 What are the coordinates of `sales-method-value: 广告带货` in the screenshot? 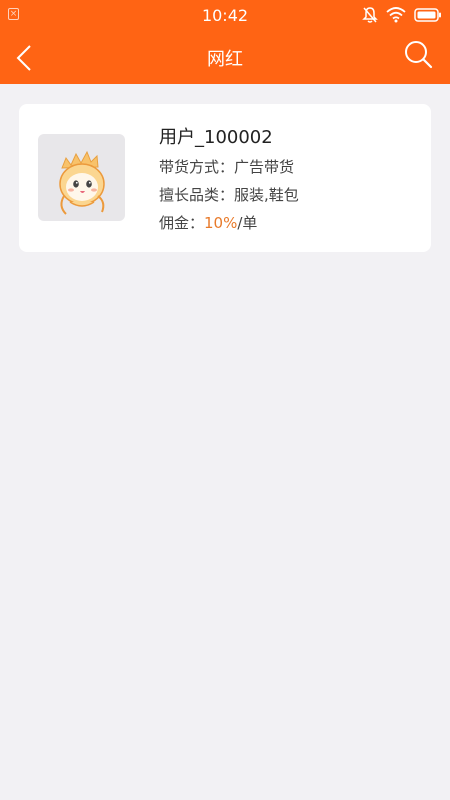 It's located at (264, 167).